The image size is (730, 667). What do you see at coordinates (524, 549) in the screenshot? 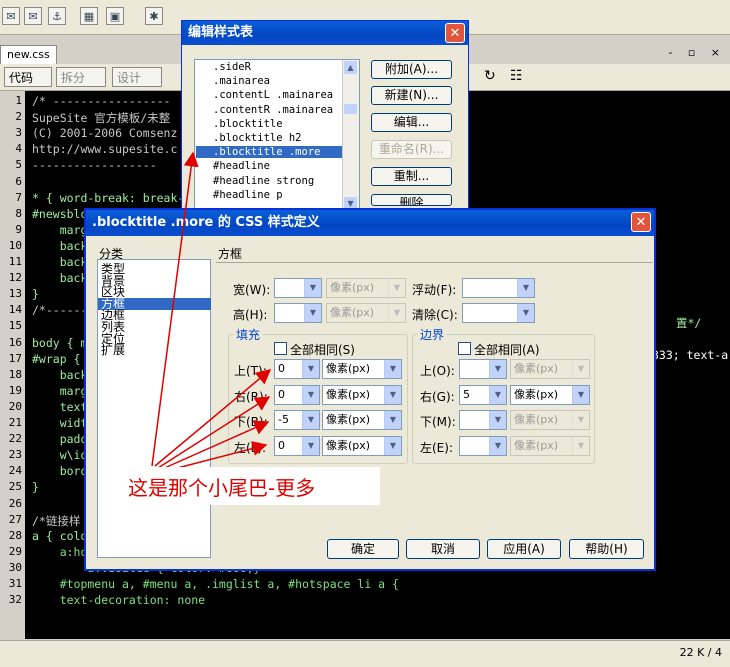
I see `apply-button: 应用(A)` at bounding box center [524, 549].